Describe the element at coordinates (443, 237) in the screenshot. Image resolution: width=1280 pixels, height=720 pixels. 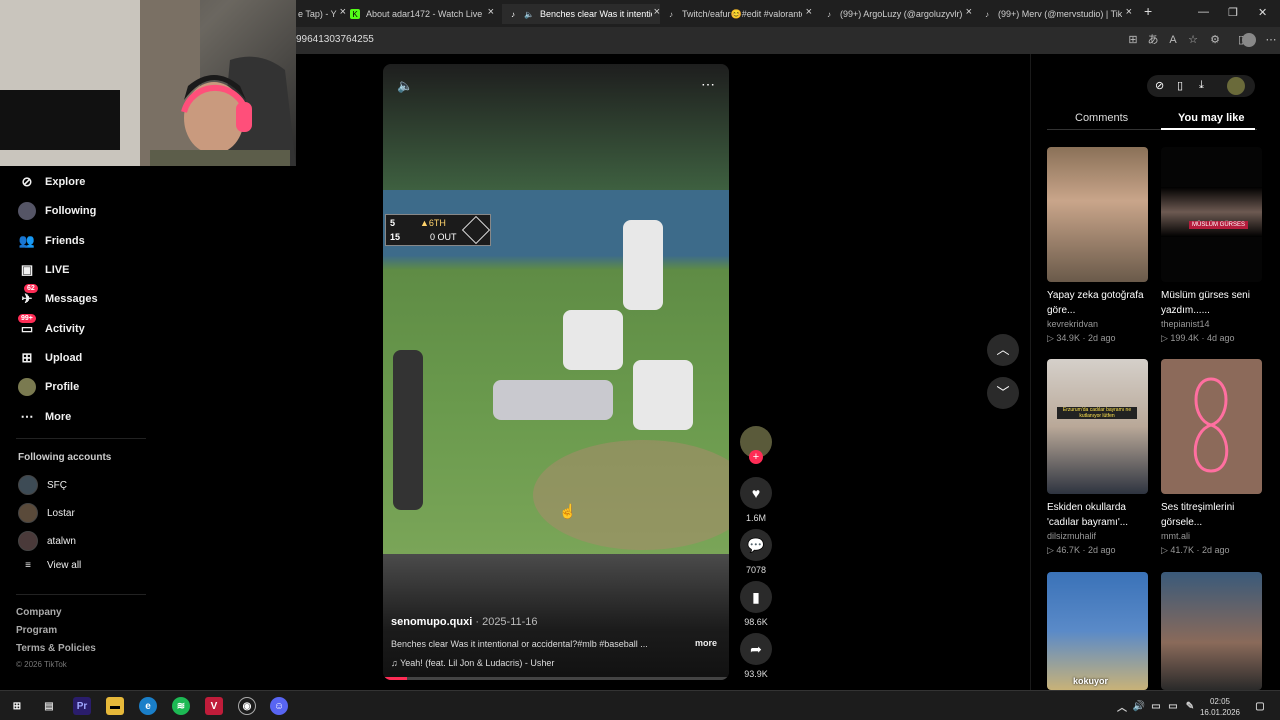
I see `outs: 0 OUT` at that location.